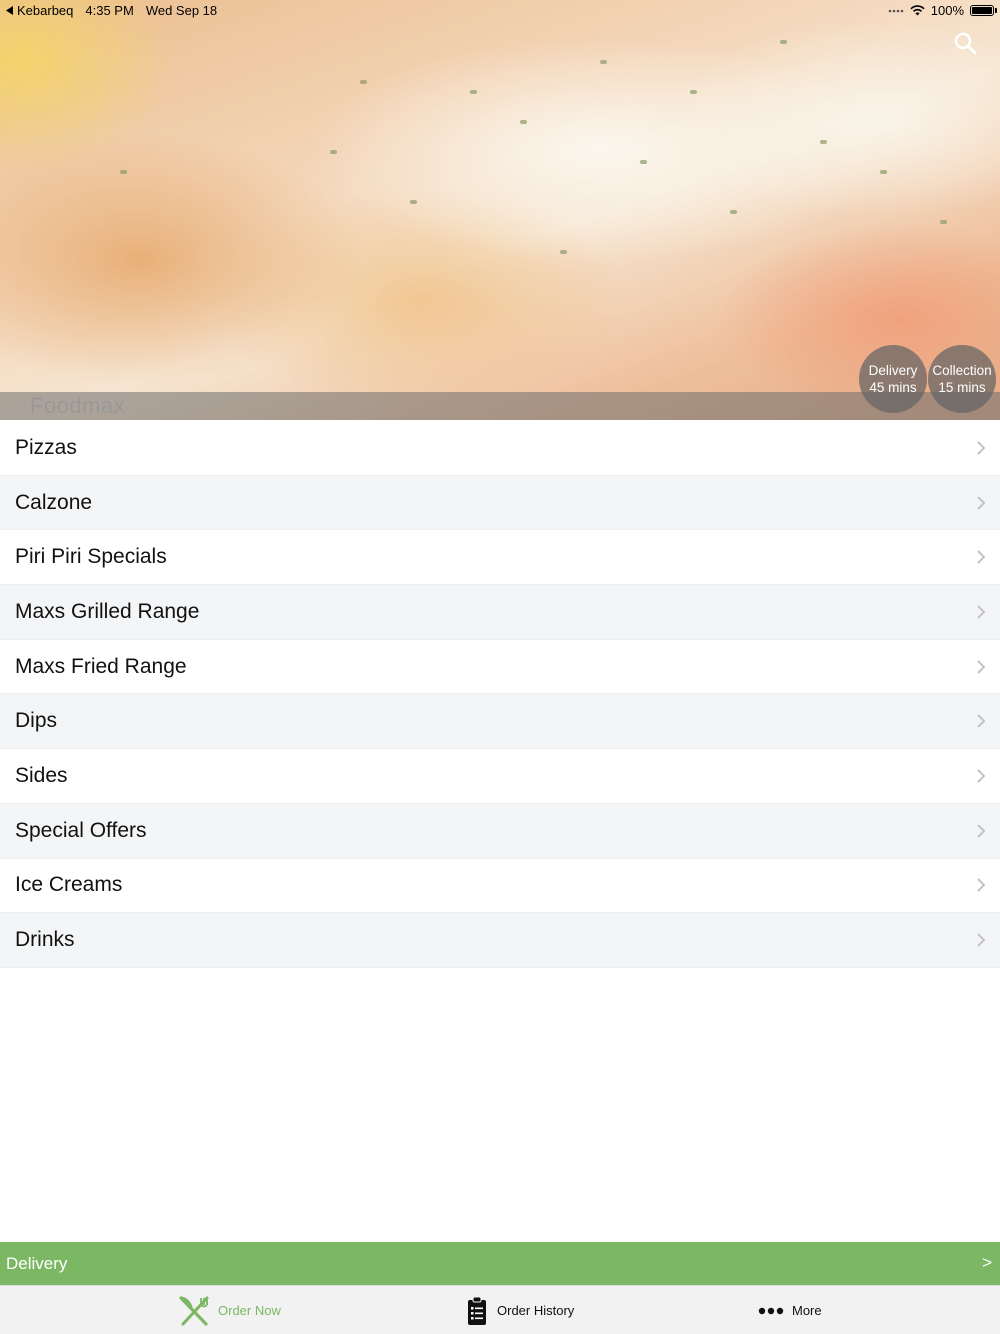  Describe the element at coordinates (893, 387) in the screenshot. I see `delivery-badge-time: 45 mins` at that location.